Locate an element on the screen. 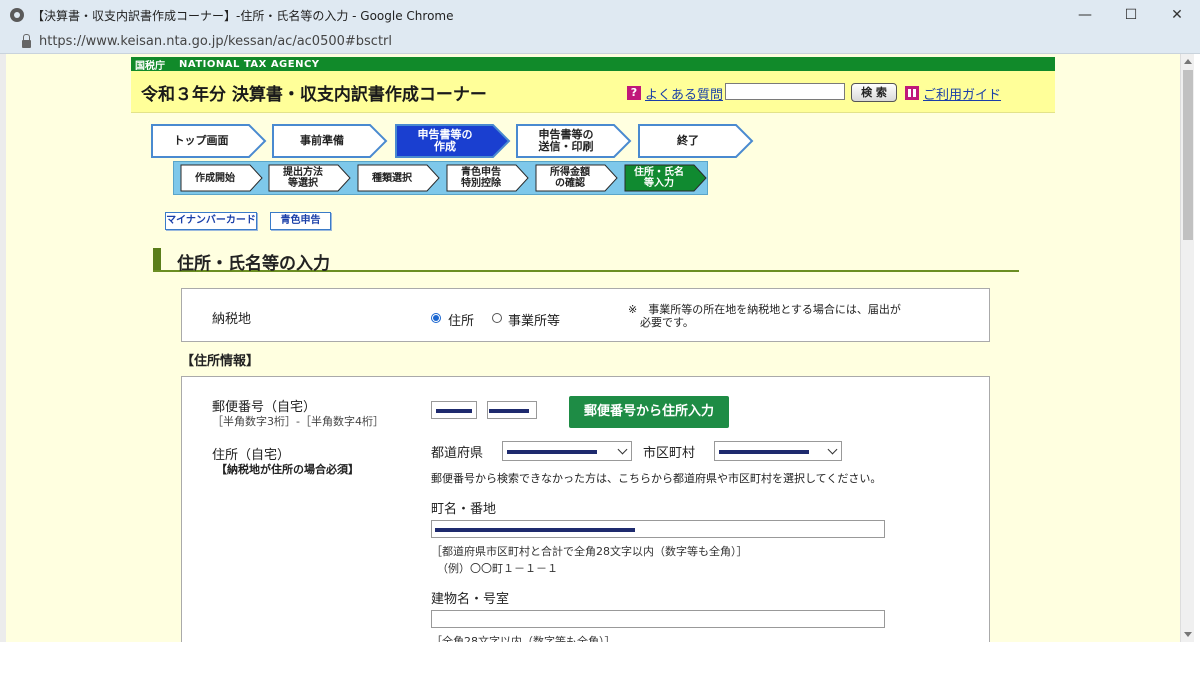 The image size is (1200, 675). maximize-button: ☐ is located at coordinates (1131, 15).